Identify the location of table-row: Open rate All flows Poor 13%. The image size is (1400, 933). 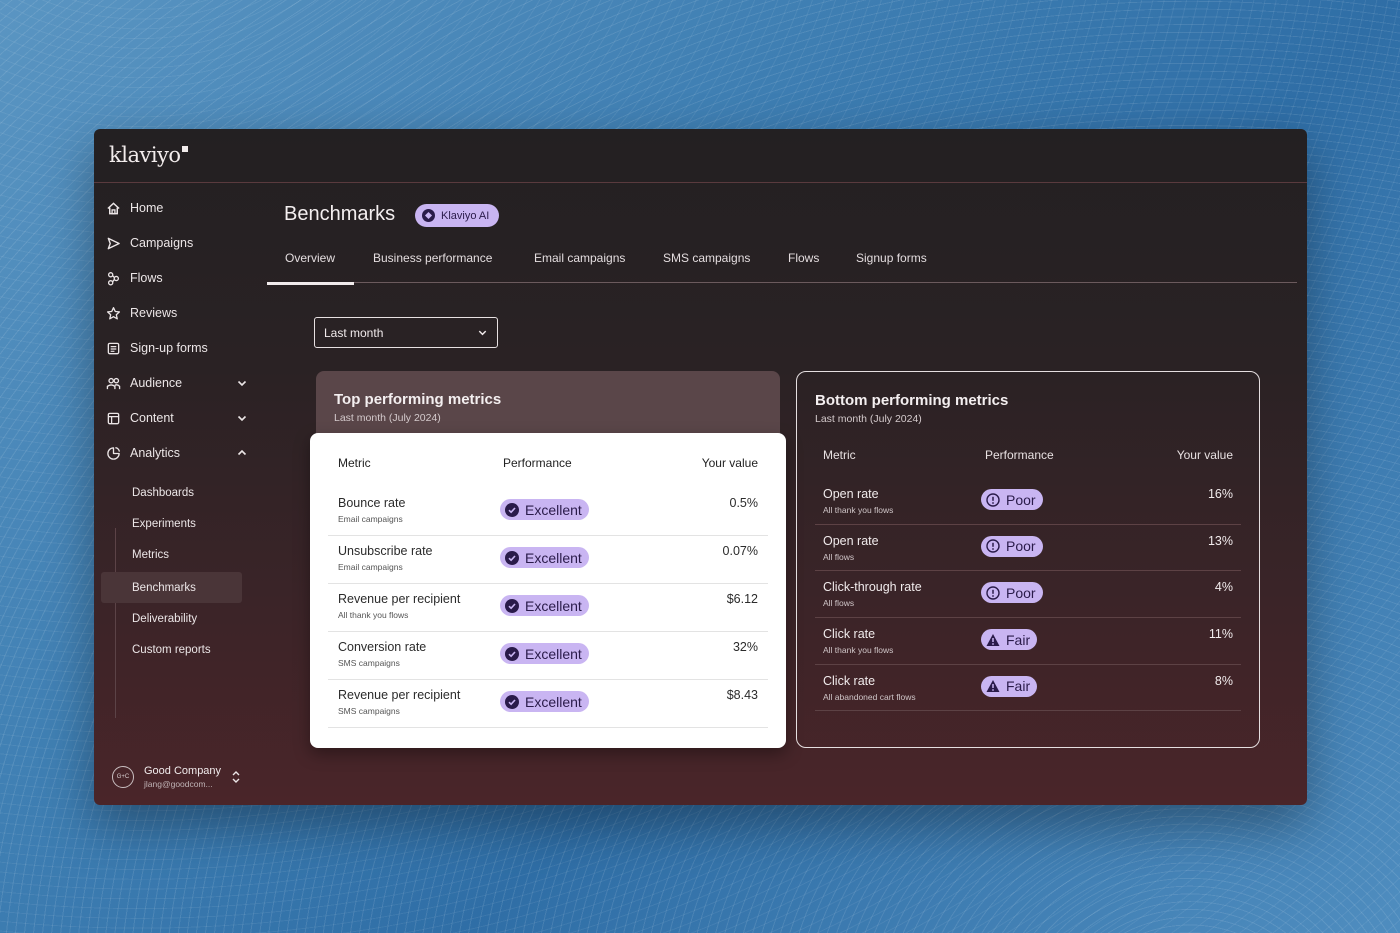
(1028, 548).